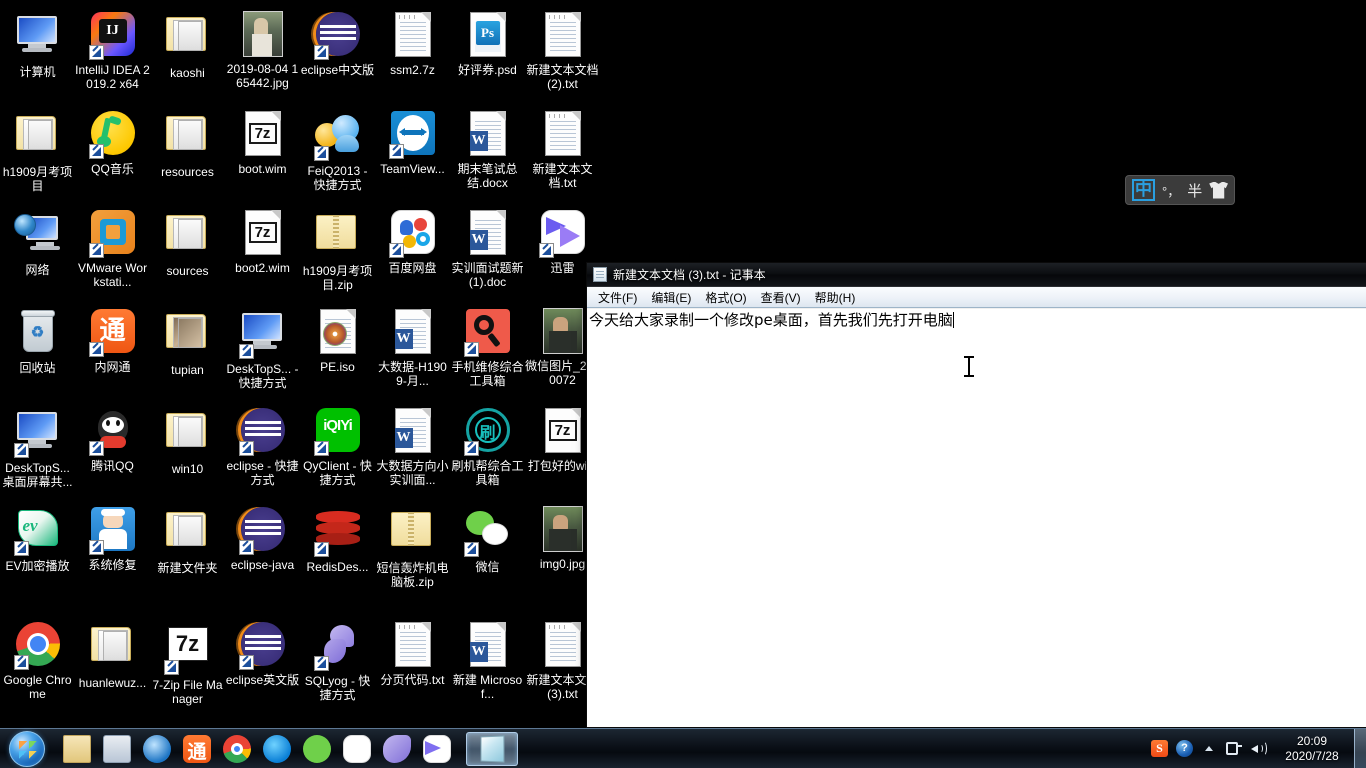 The height and width of the screenshot is (768, 1366). Describe the element at coordinates (357, 749) in the screenshot. I see `taskbar-baidu-netdisk-icon` at that location.